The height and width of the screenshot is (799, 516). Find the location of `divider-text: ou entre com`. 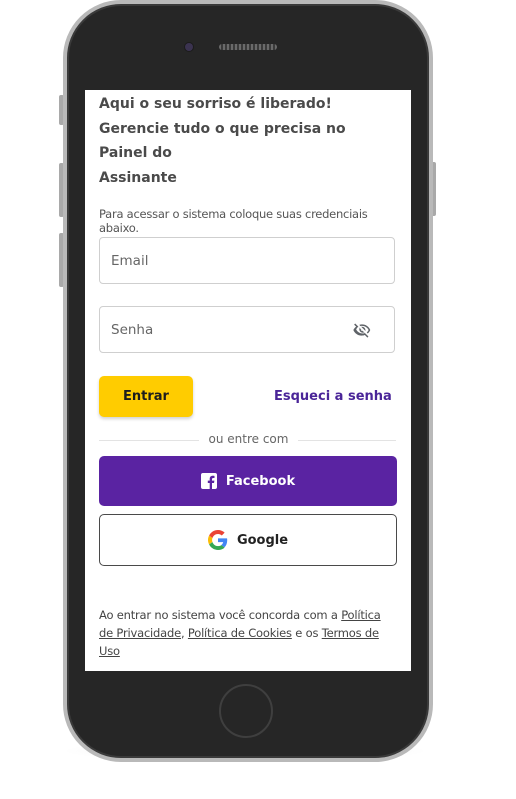

divider-text: ou entre com is located at coordinates (248, 439).